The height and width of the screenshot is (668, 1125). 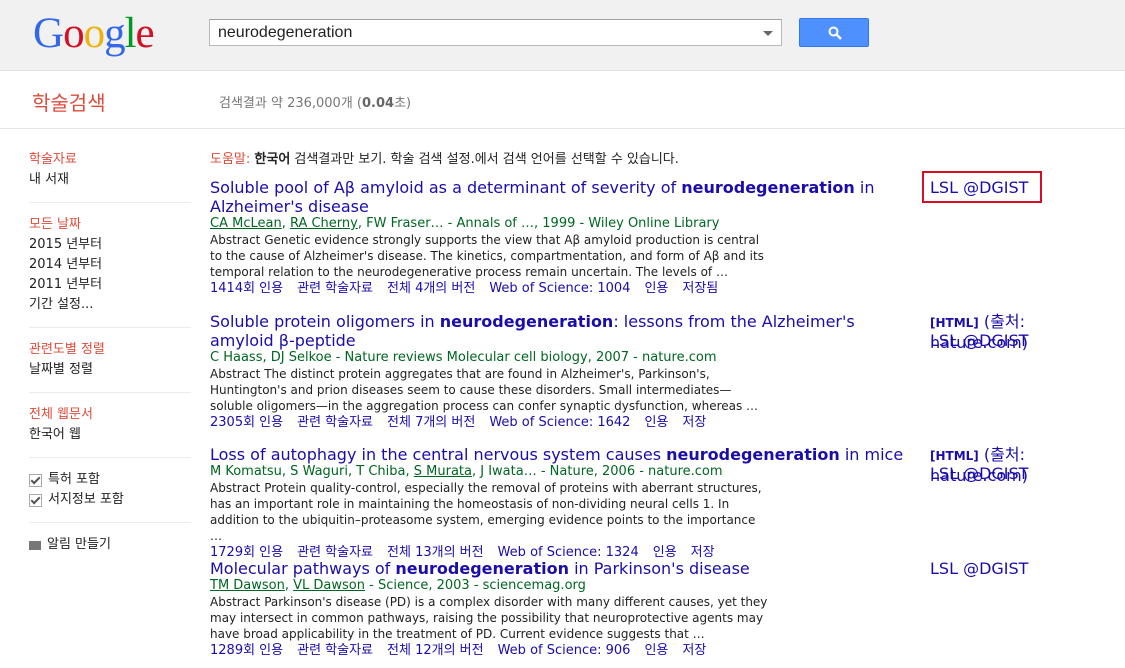 What do you see at coordinates (483, 33) in the screenshot?
I see `search-input` at bounding box center [483, 33].